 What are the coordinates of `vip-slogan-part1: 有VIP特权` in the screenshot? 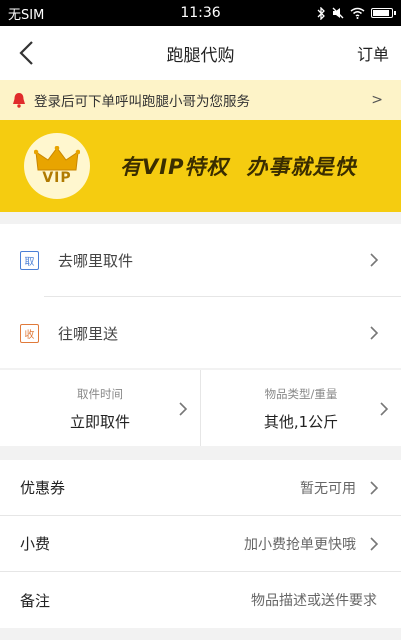 It's located at (174, 167).